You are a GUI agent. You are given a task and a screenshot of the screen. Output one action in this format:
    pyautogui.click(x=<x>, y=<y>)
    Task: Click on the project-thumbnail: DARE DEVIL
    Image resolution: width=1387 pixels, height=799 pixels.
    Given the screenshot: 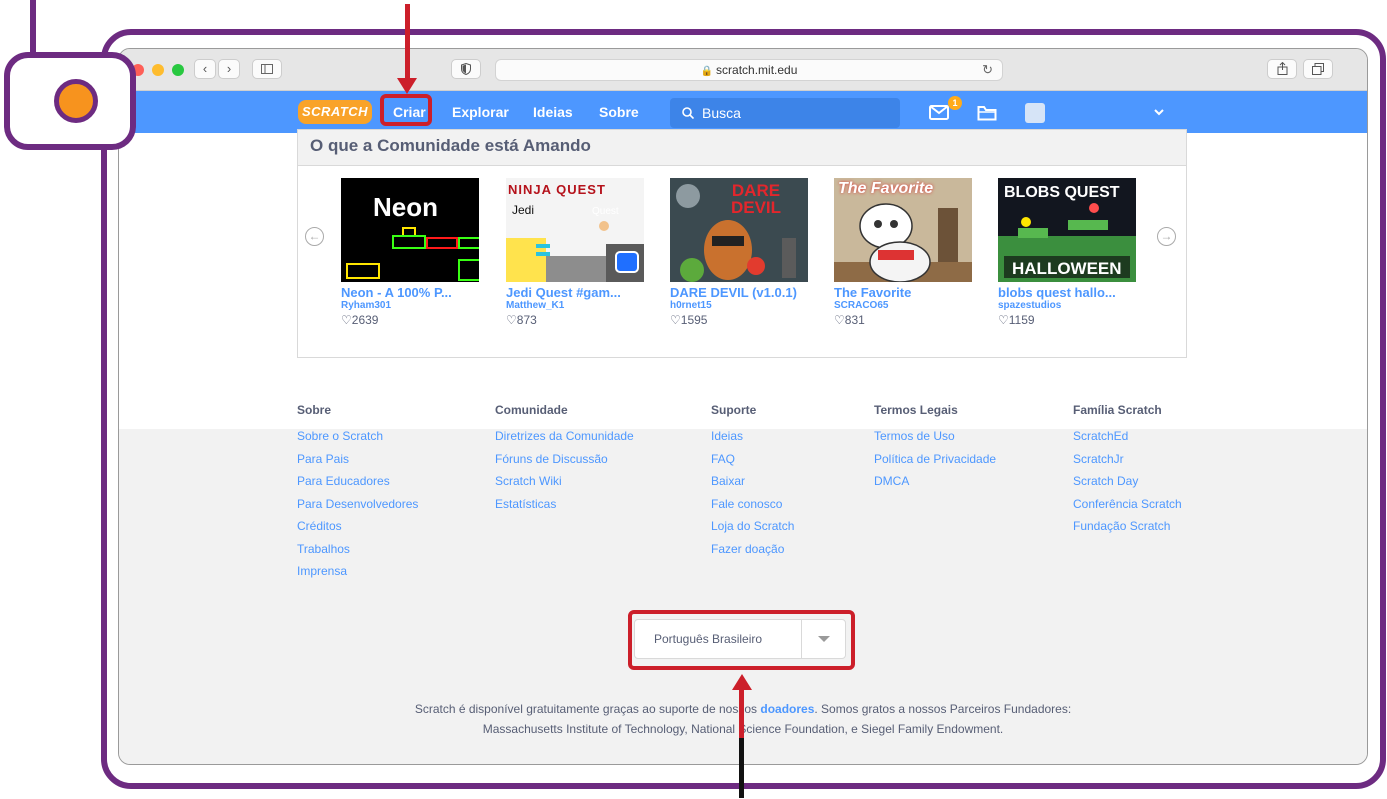 What is the action you would take?
    pyautogui.click(x=739, y=230)
    